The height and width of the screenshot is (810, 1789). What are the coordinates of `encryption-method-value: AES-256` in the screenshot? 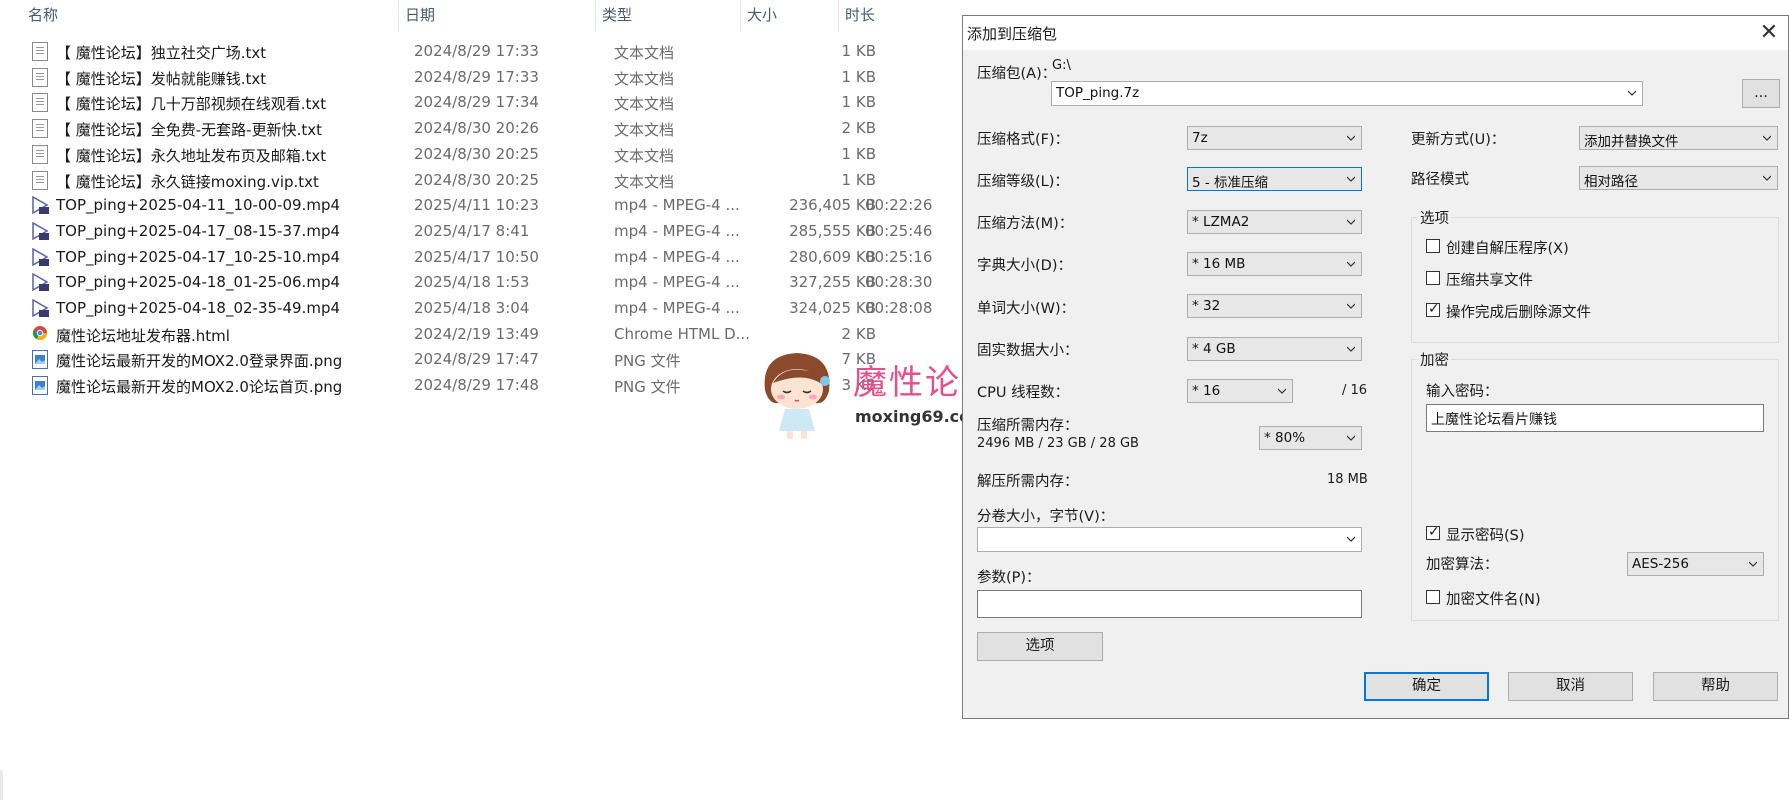 It's located at (1660, 564).